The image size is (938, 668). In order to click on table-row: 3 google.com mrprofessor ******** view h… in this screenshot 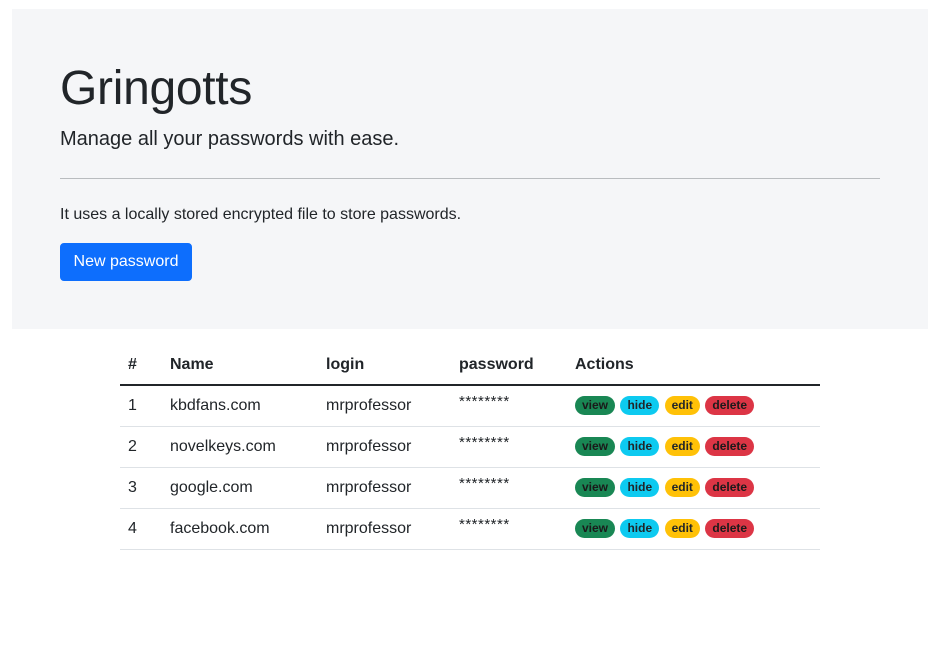, I will do `click(470, 488)`.